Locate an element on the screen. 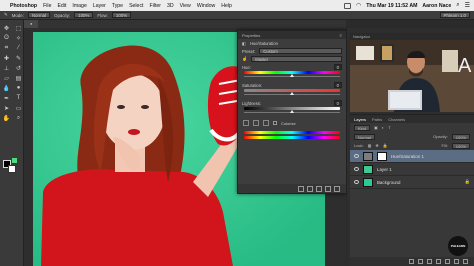 The width and height of the screenshot is (474, 266). menu-layer: Layer is located at coordinates (99, 6).